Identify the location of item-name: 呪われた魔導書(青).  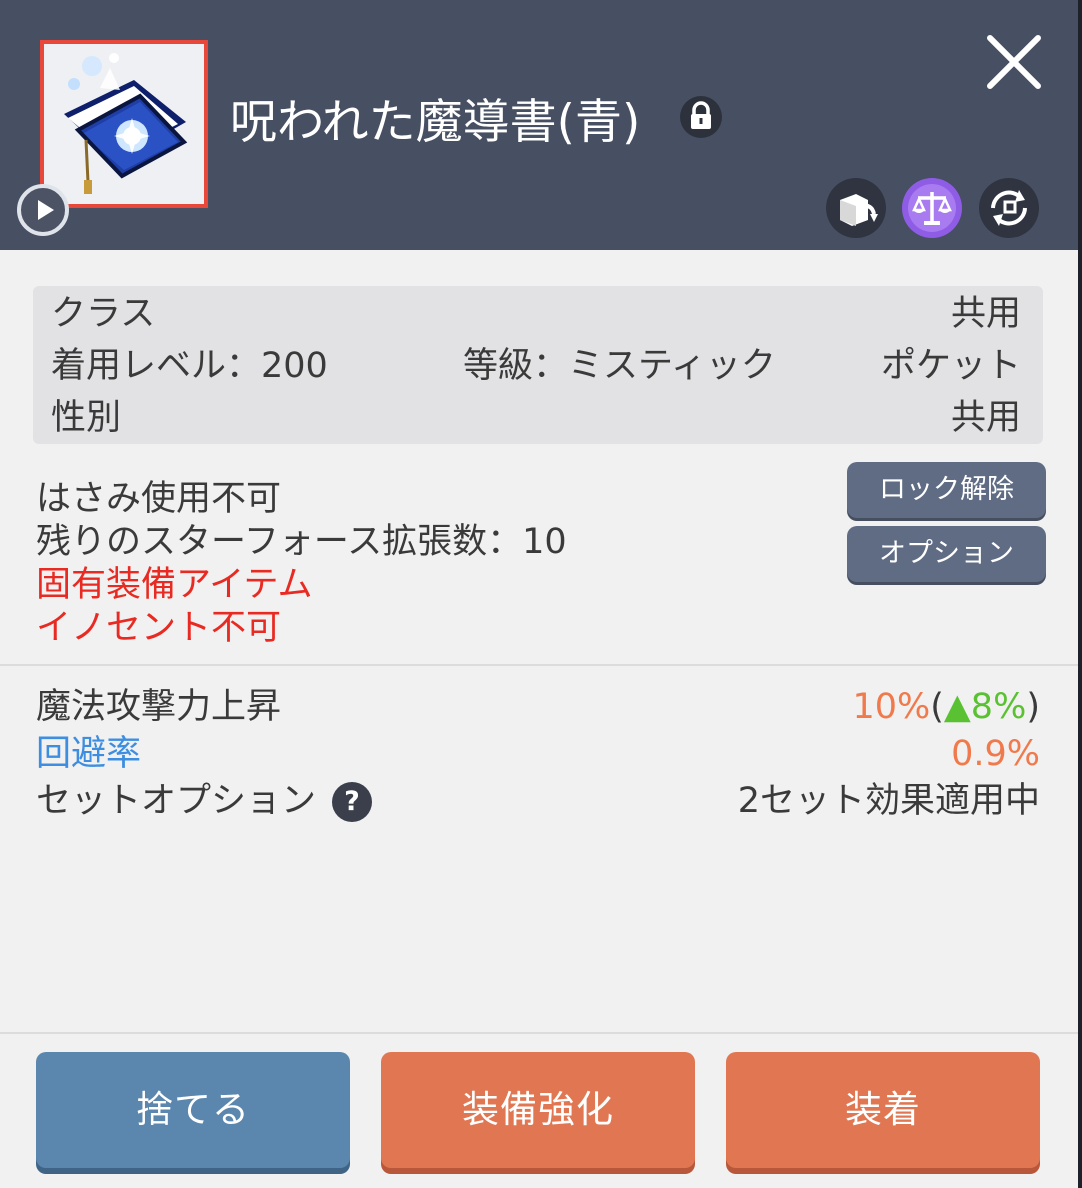
(435, 122).